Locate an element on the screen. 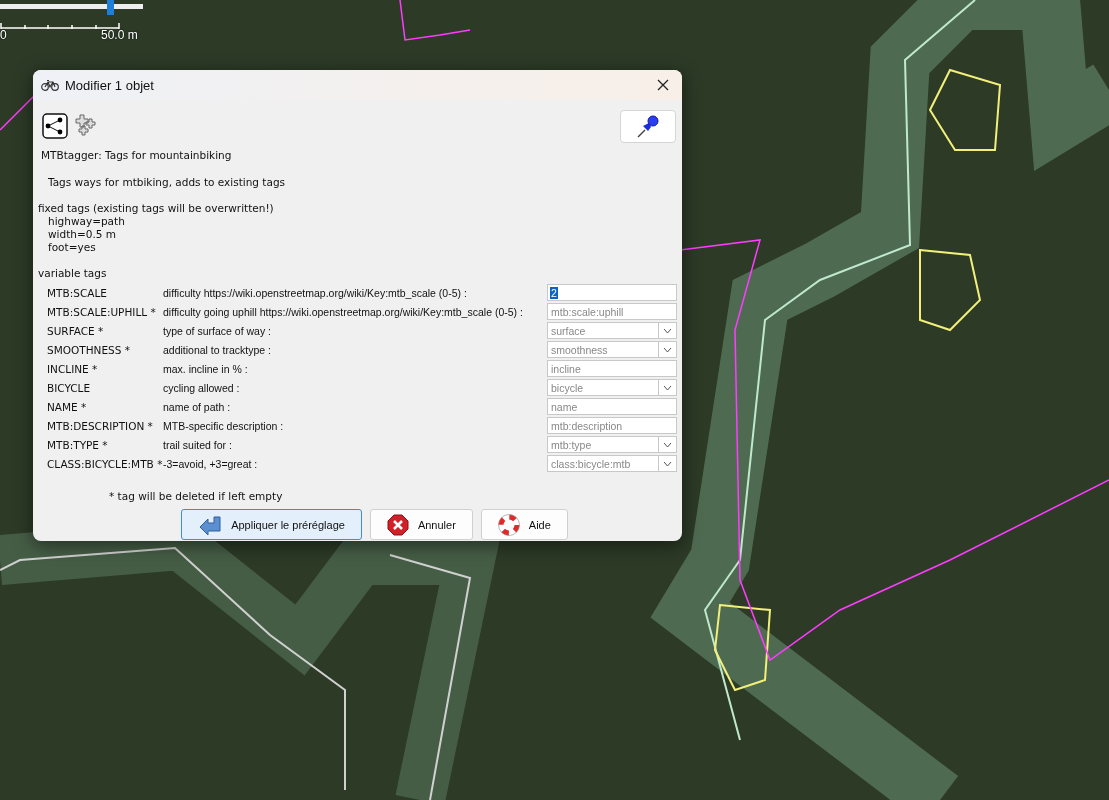  tag-key-label: CLASS:BICYCLE:MTB * is located at coordinates (104, 463).